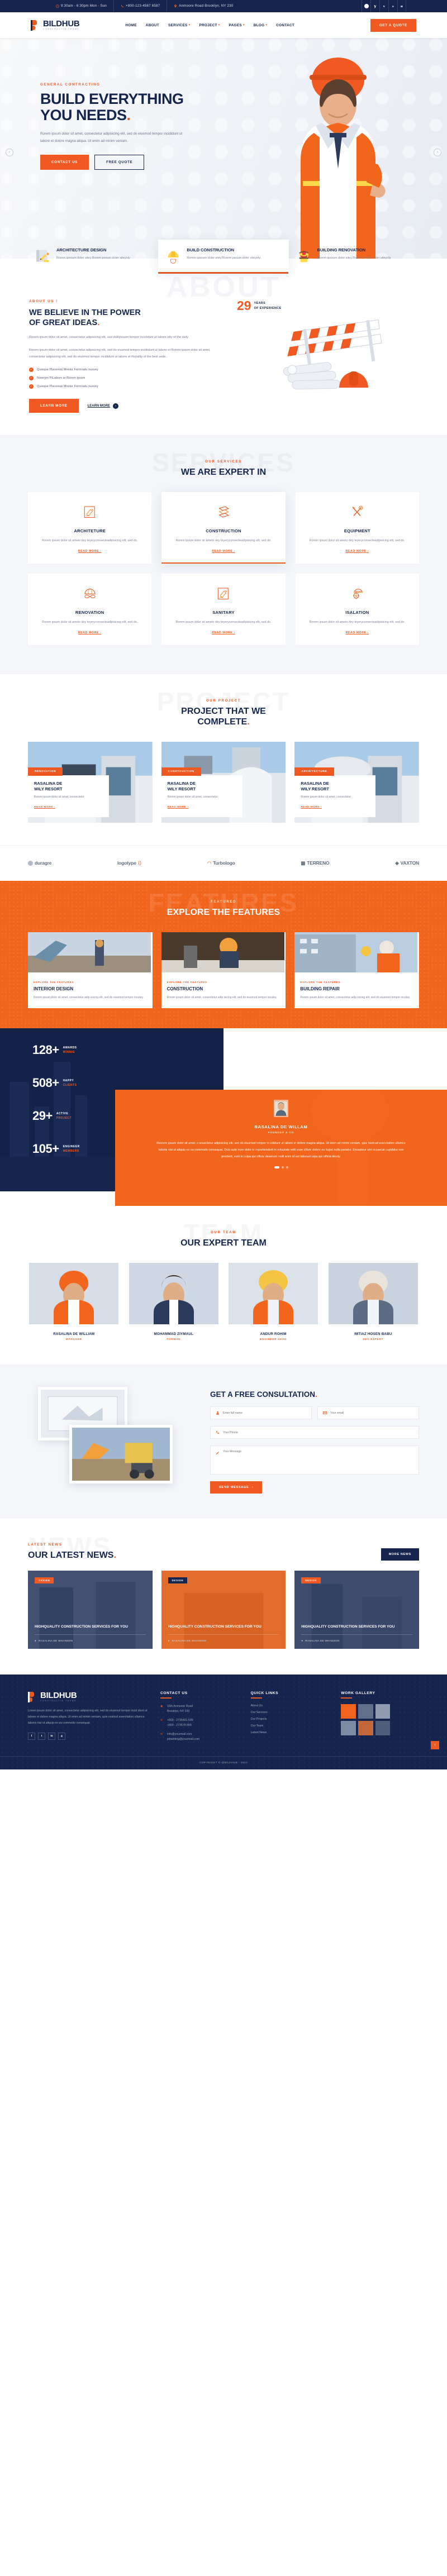 The image size is (447, 2576). Describe the element at coordinates (373, 1302) in the screenshot. I see `team-member-card: IMTIAZ HOSEN BABU SEO EXPERT` at that location.